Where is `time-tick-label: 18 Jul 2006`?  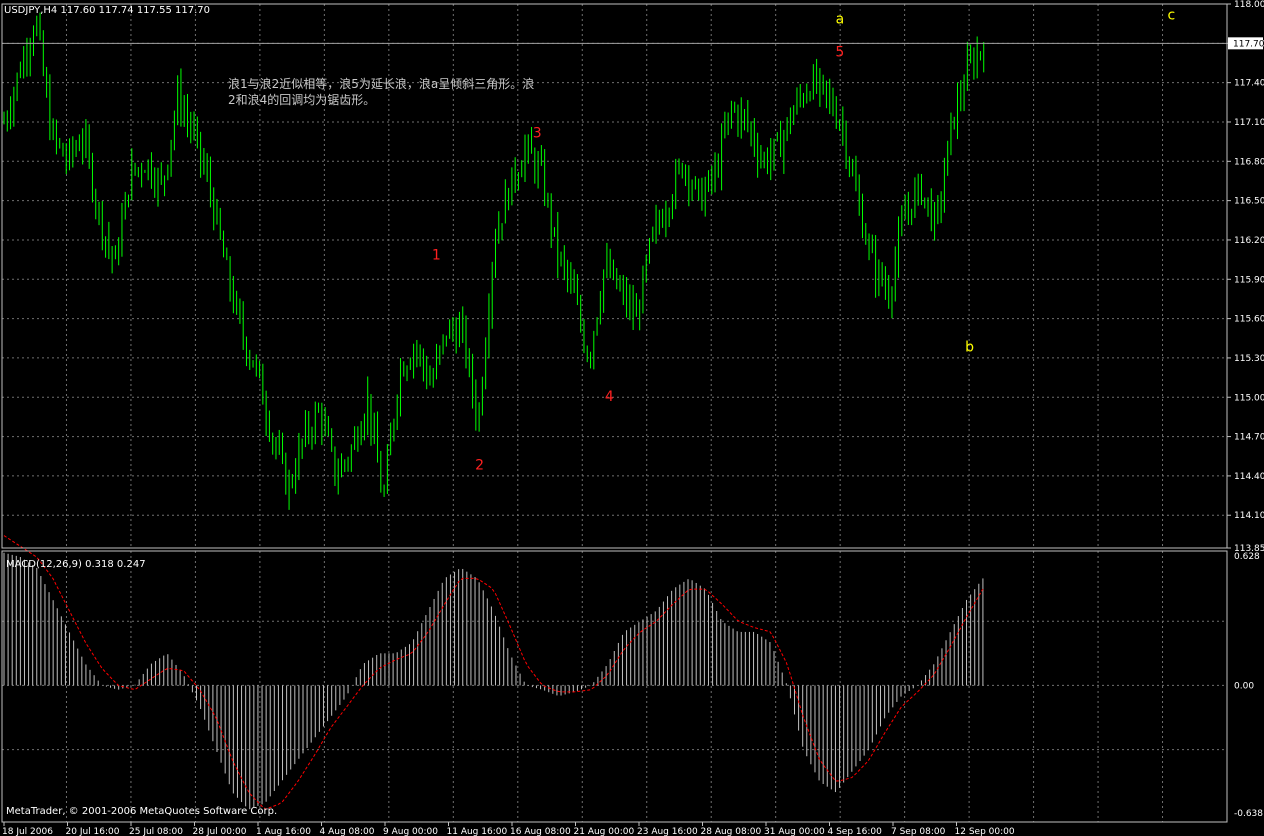 time-tick-label: 18 Jul 2006 is located at coordinates (27, 831).